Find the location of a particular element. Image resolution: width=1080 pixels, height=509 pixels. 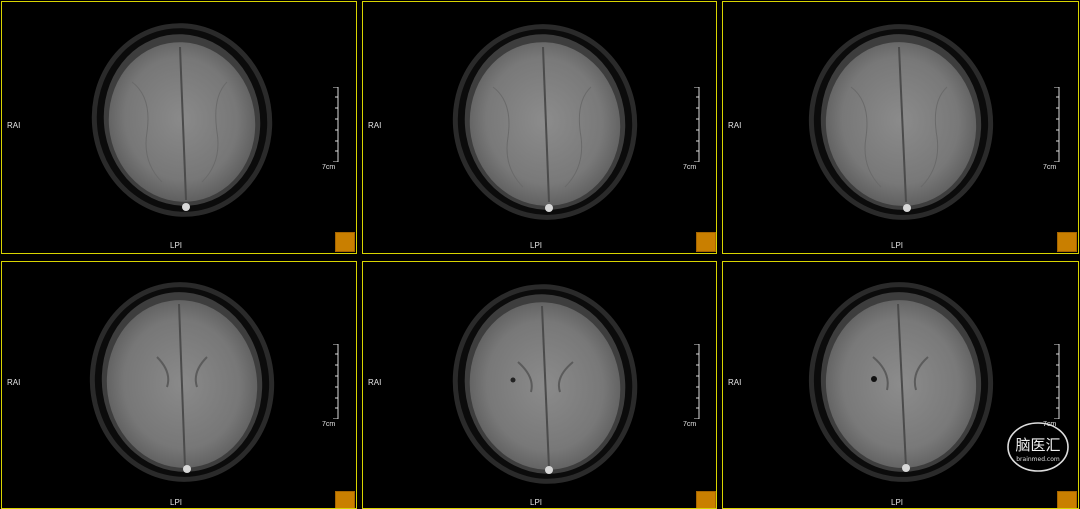

watermark-subtitle: brainmed.com is located at coordinates (1038, 459).